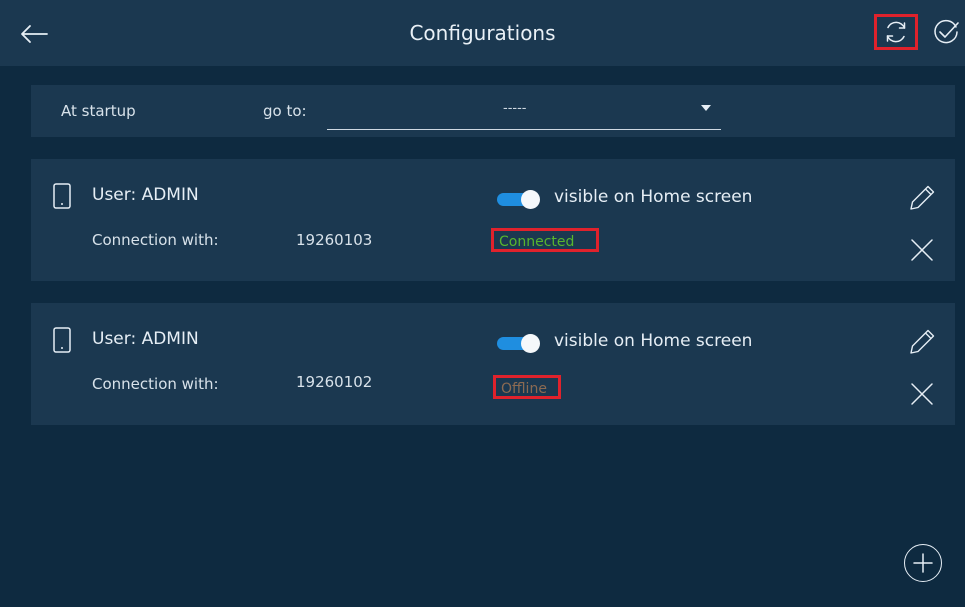 This screenshot has width=971, height=607. Describe the element at coordinates (515, 108) in the screenshot. I see `startup-page-value: -----` at that location.